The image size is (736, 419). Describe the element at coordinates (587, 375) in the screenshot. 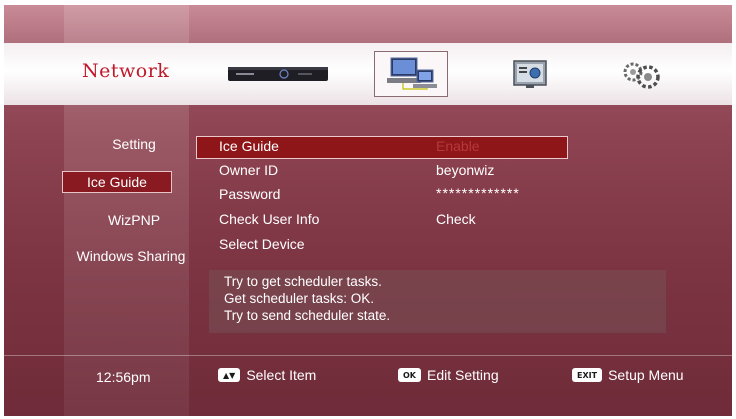

I see `exit-key-icon: EXIT` at that location.